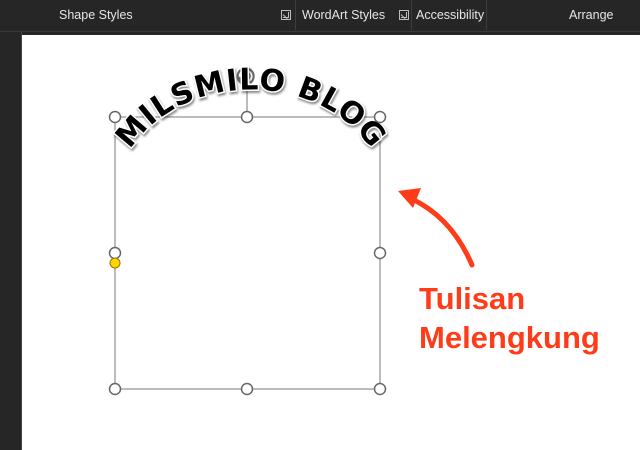 The image size is (640, 450). What do you see at coordinates (380, 117) in the screenshot?
I see `handle-top-right` at bounding box center [380, 117].